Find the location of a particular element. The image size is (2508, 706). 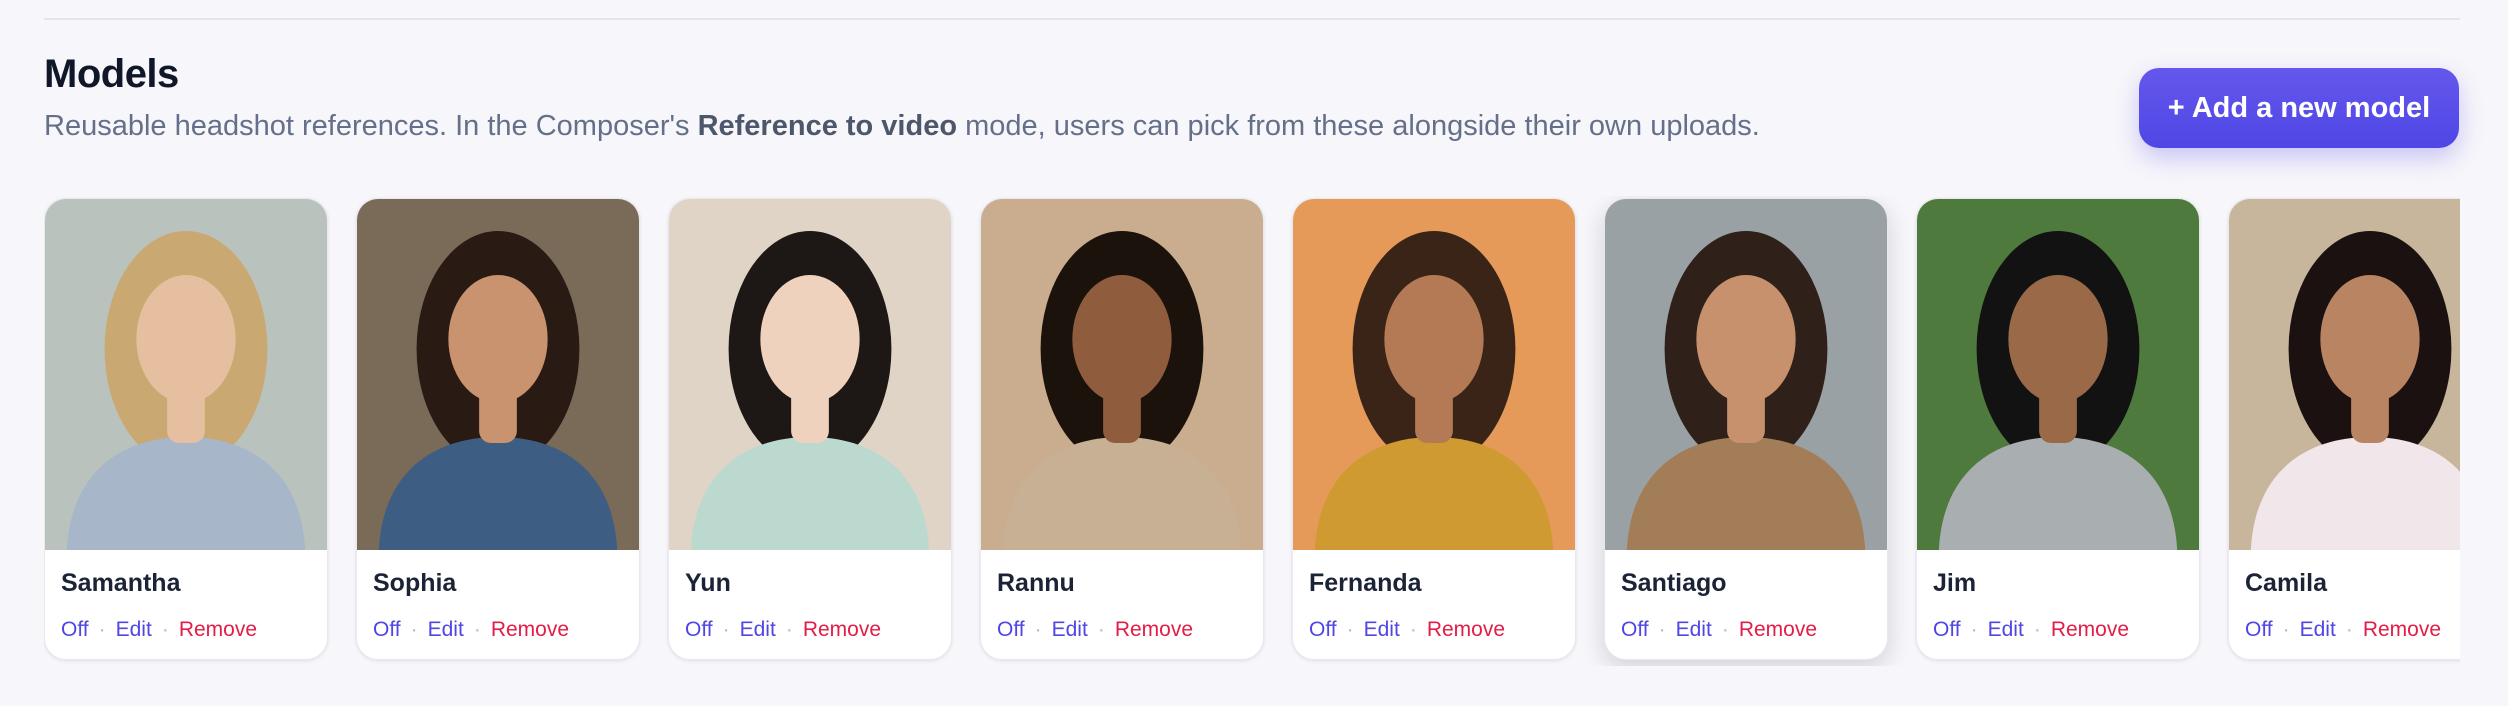

model-name: Jim is located at coordinates (1955, 583).